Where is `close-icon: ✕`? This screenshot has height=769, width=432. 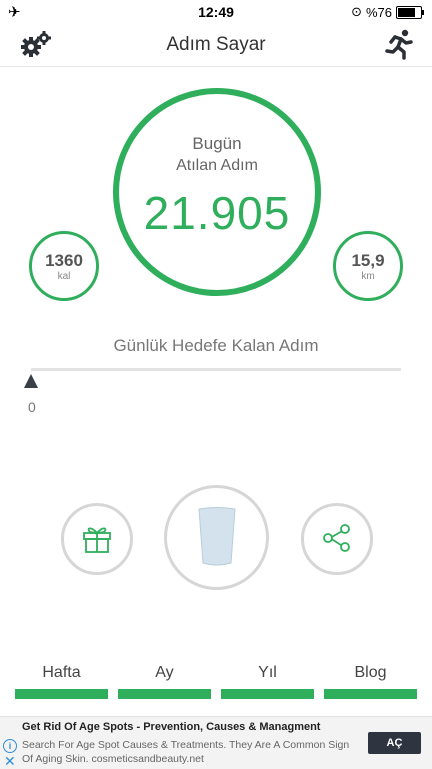 close-icon: ✕ is located at coordinates (10, 761).